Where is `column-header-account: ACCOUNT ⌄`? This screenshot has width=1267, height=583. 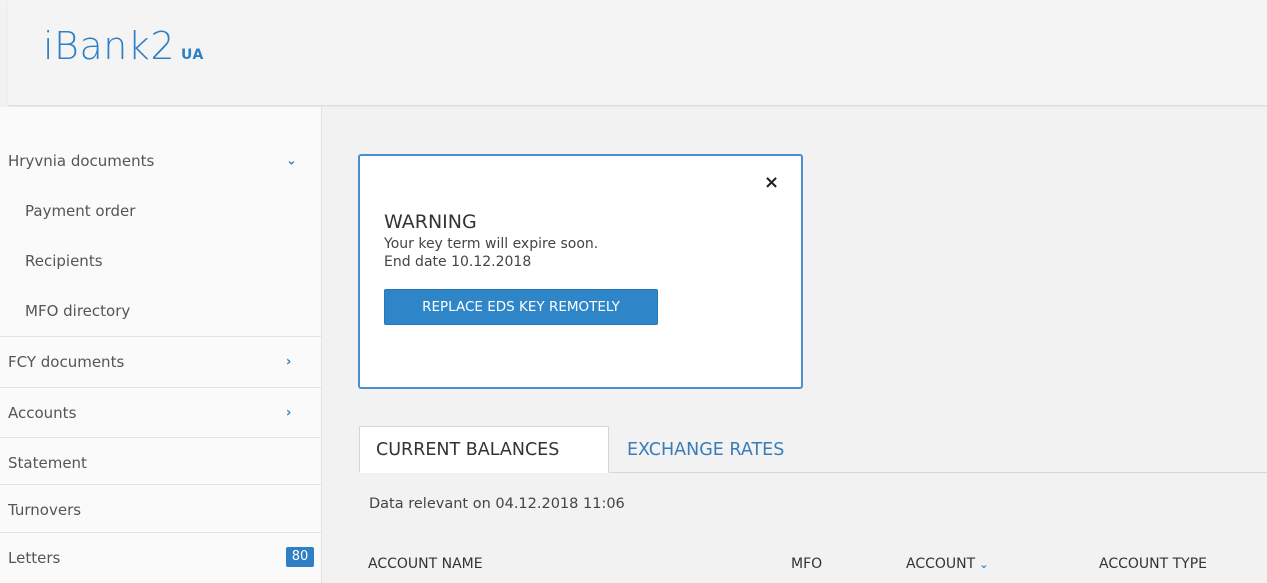
column-header-account: ACCOUNT ⌄ is located at coordinates (947, 564).